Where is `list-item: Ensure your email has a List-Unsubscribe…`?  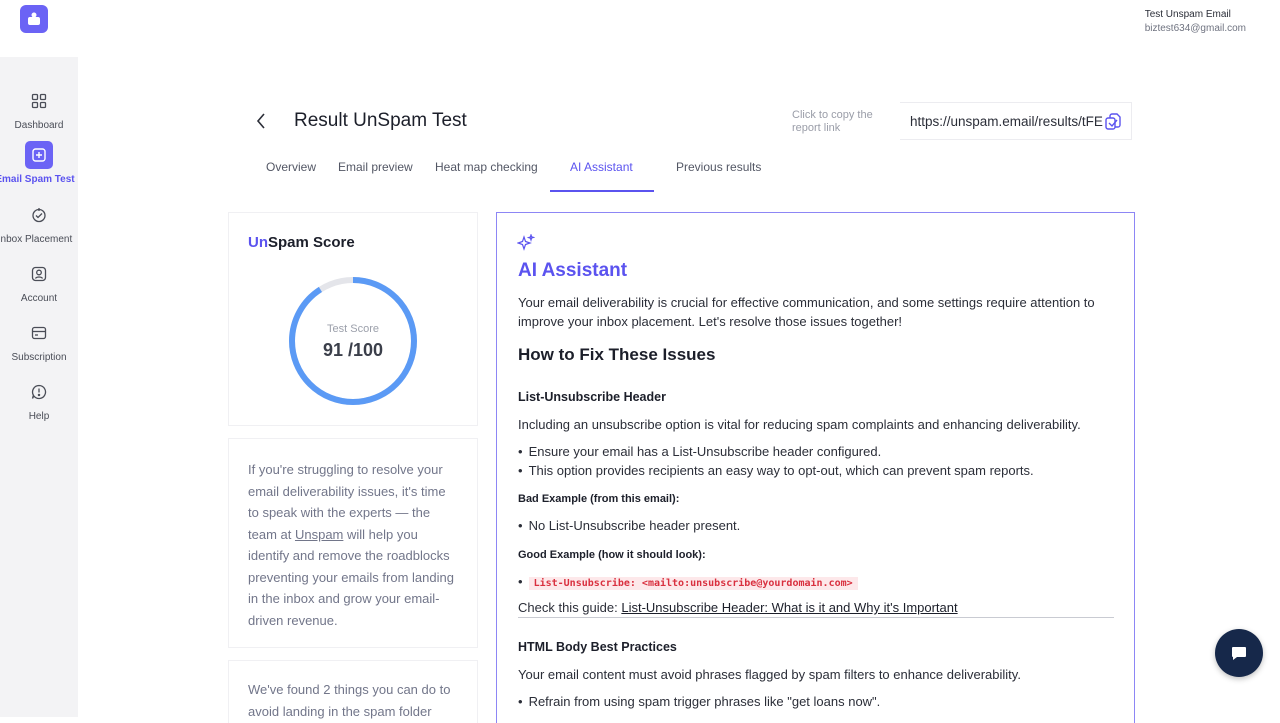 list-item: Ensure your email has a List-Unsubscribe… is located at coordinates (700, 451).